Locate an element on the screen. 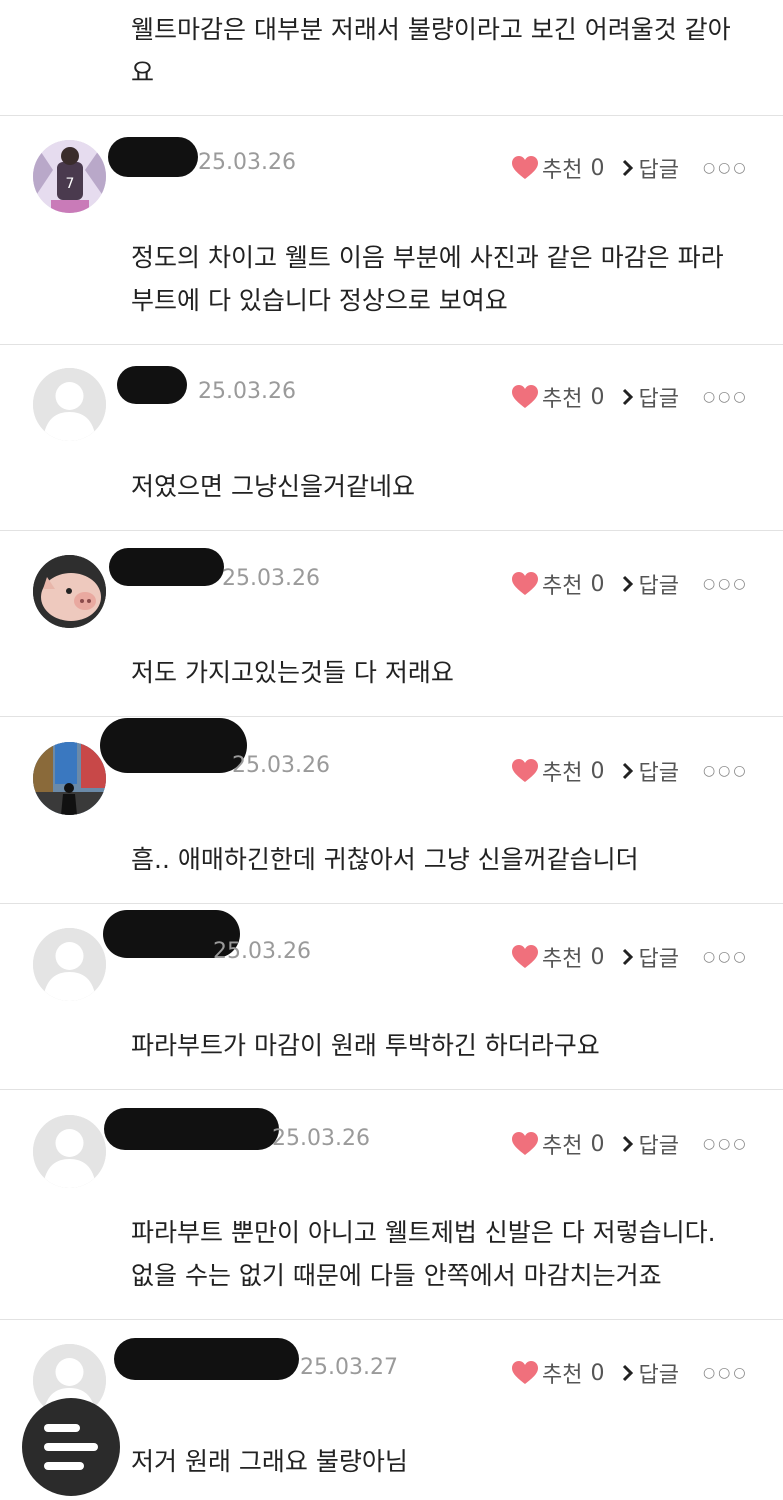 This screenshot has width=783, height=1500. comment-body: 흠.. 애매하긴한데 귀찮아서 그냥 신을꺼같습니더 is located at coordinates (438, 859).